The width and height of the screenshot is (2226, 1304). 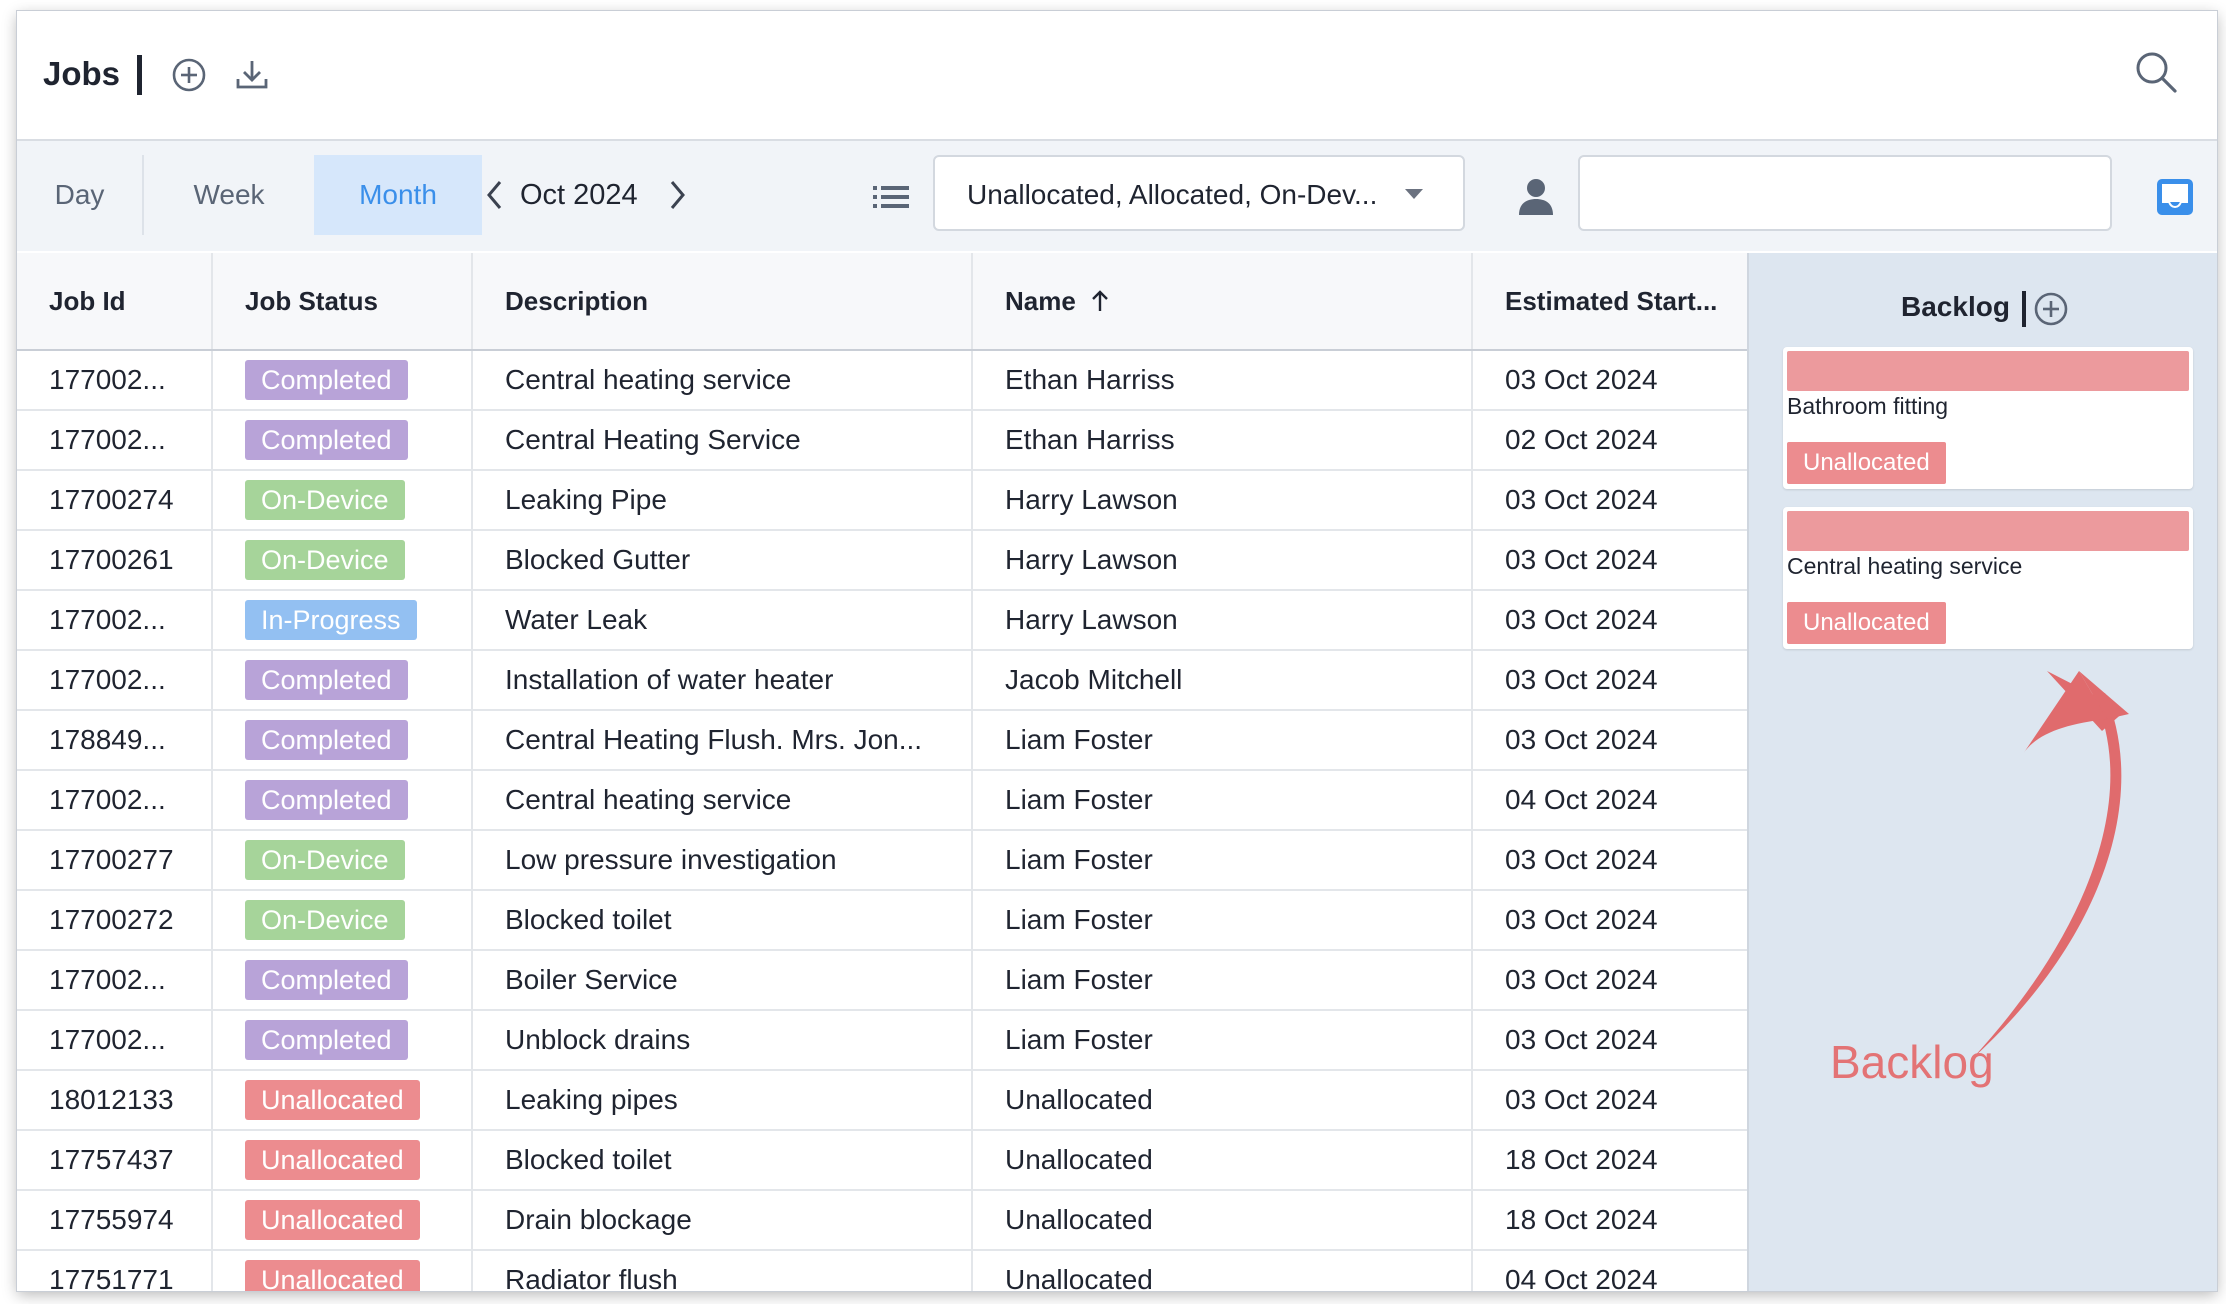 I want to click on chevron-left-icon, so click(x=495, y=195).